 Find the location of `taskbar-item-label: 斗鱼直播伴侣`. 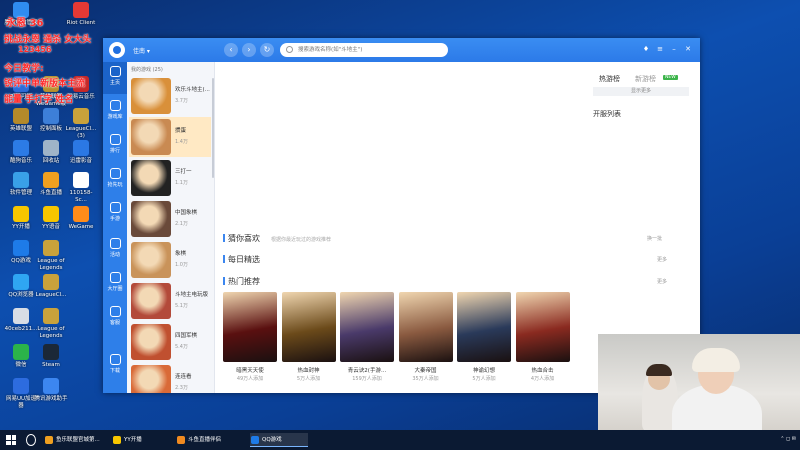

taskbar-item-label: 斗鱼直播伴侣 is located at coordinates (205, 440).